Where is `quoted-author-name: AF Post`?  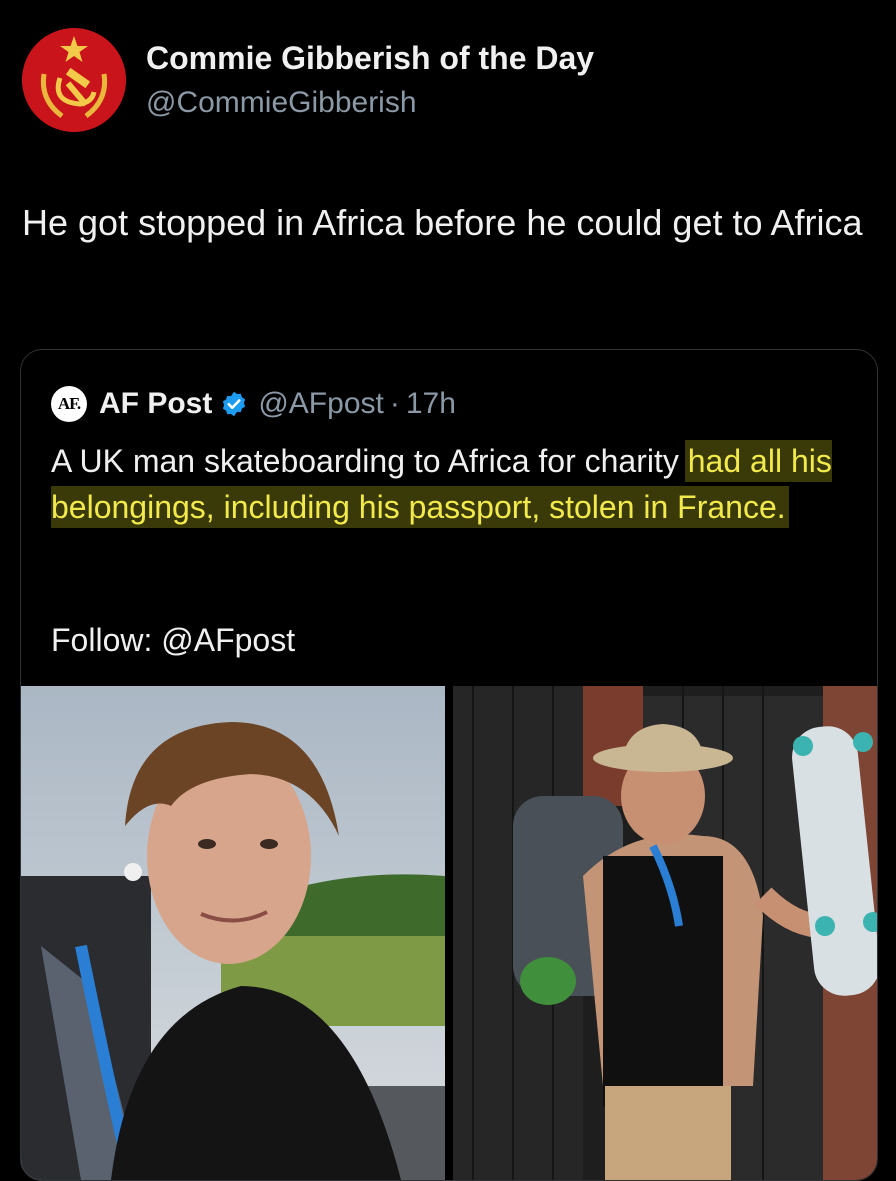
quoted-author-name: AF Post is located at coordinates (155, 404).